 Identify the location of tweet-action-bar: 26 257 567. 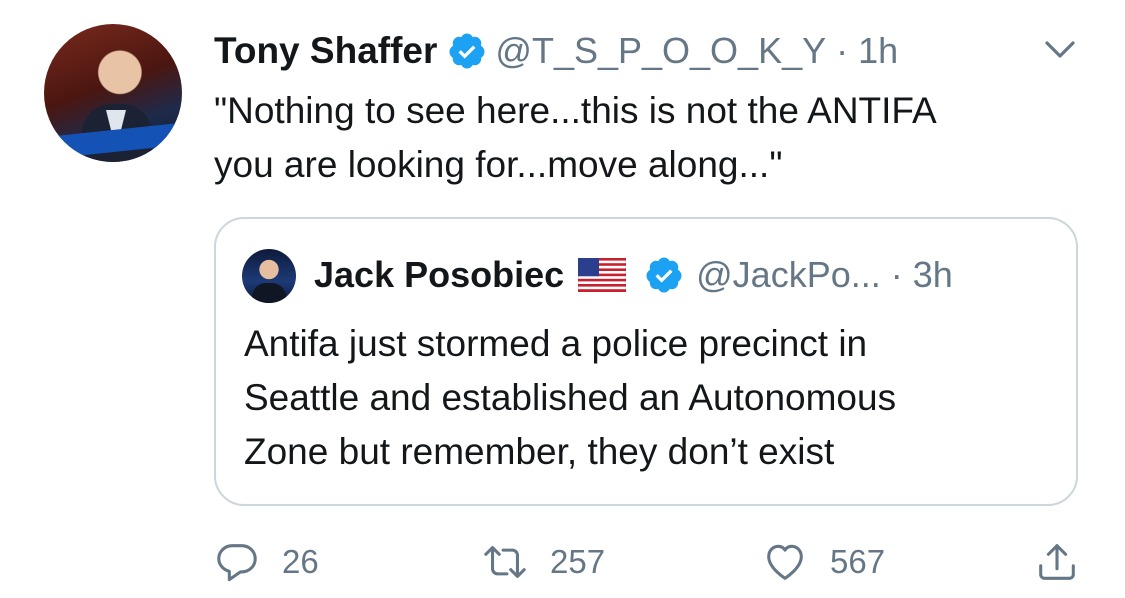
(649, 562).